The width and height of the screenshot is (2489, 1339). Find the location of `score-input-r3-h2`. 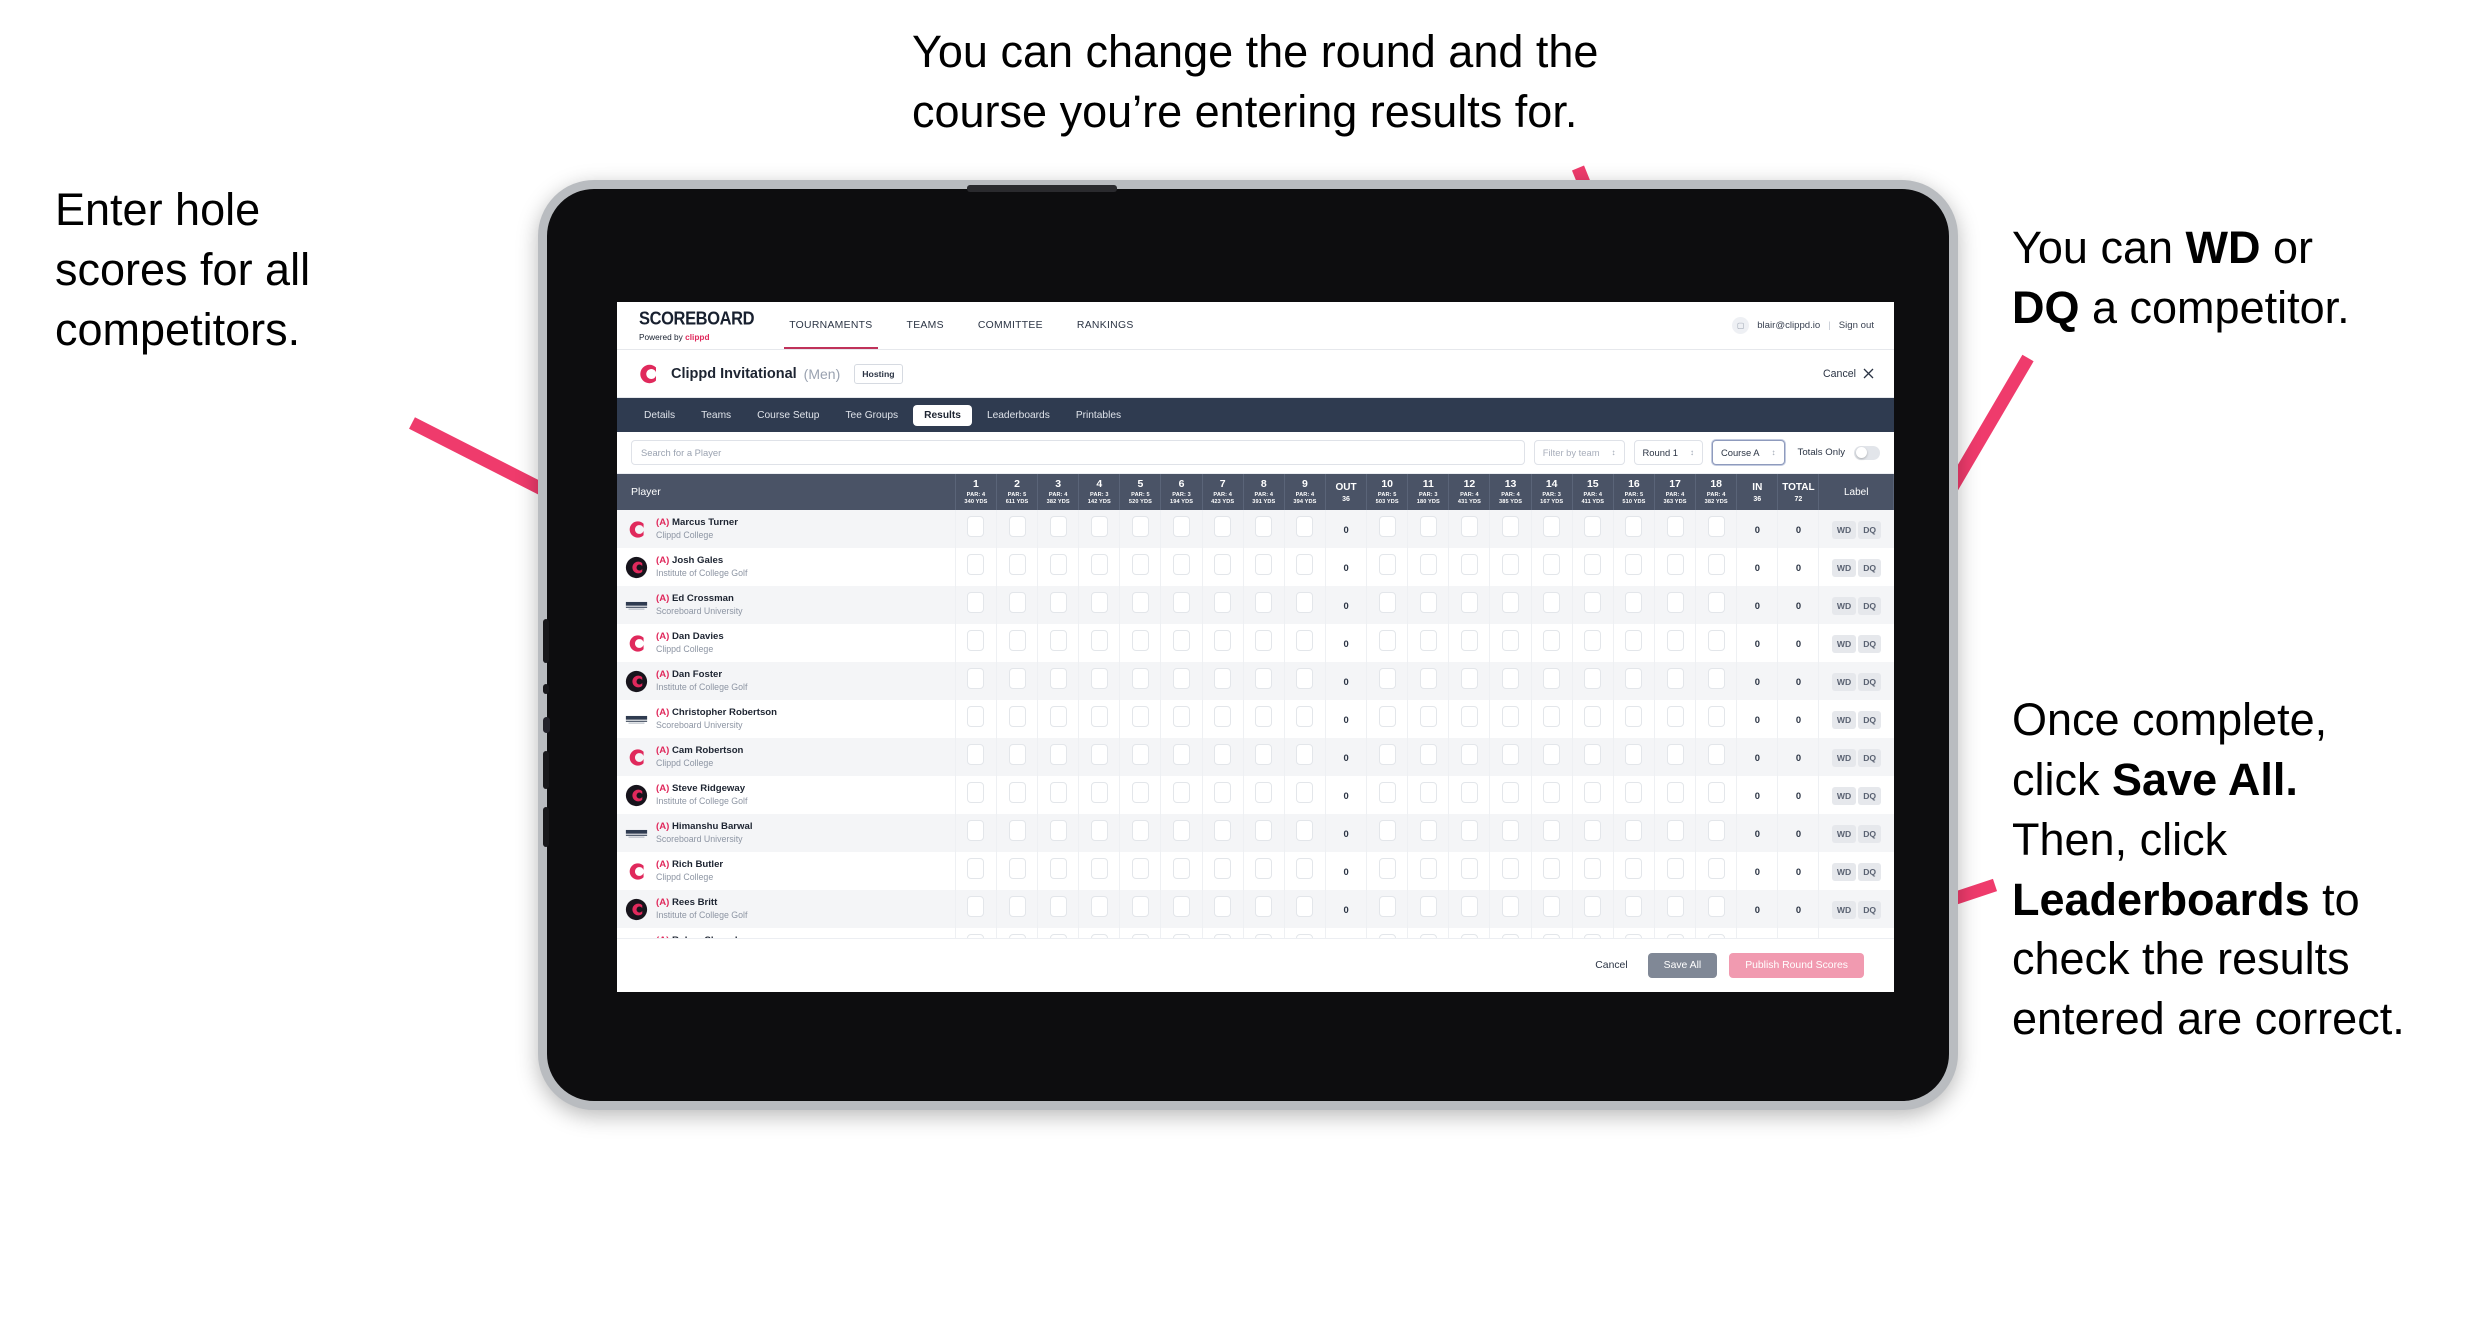

score-input-r3-h2 is located at coordinates (1017, 602).